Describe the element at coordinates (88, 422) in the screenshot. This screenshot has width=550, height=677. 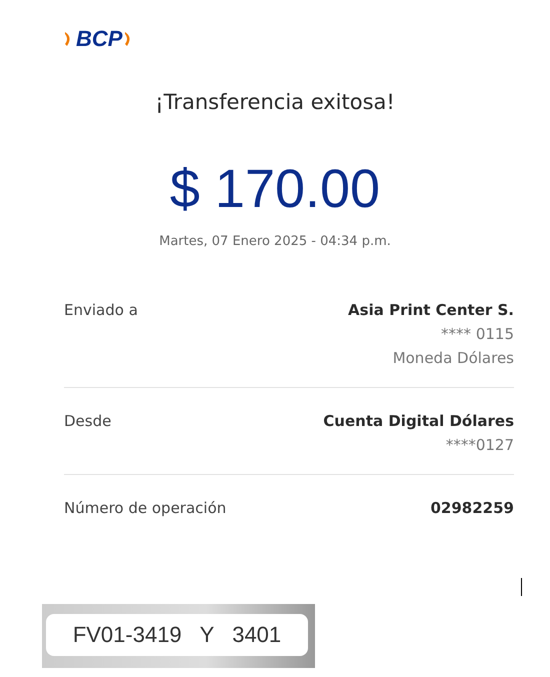
I see `detail-label: Desde` at that location.